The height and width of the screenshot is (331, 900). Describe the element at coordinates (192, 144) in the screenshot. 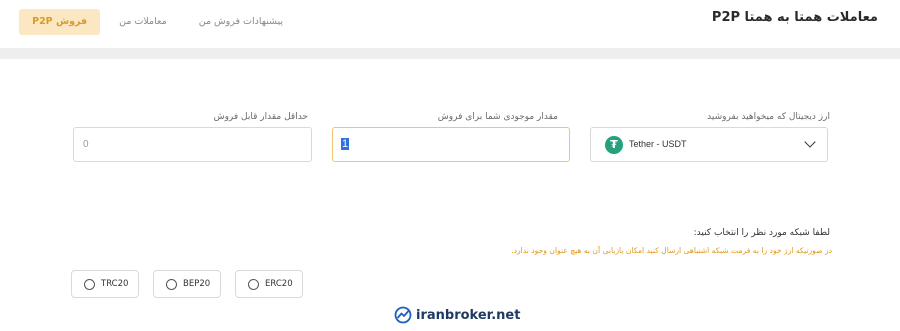

I see `min-amount-input: 0` at that location.